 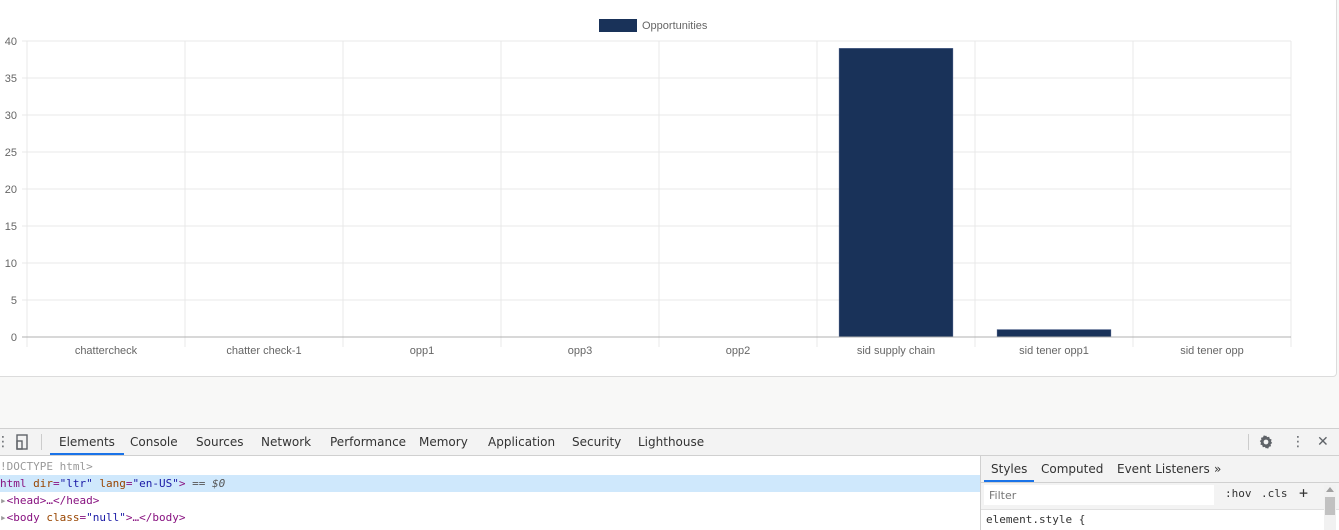 I want to click on head-node: ▸<head>…</head>, so click(x=490, y=500).